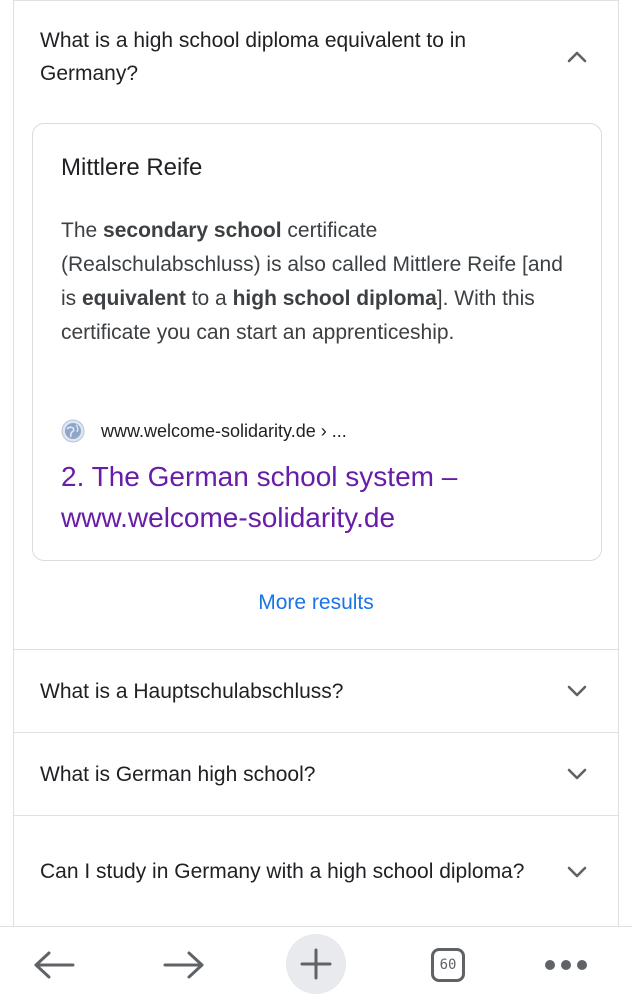 The image size is (632, 1000). I want to click on more-dots-icon, so click(566, 965).